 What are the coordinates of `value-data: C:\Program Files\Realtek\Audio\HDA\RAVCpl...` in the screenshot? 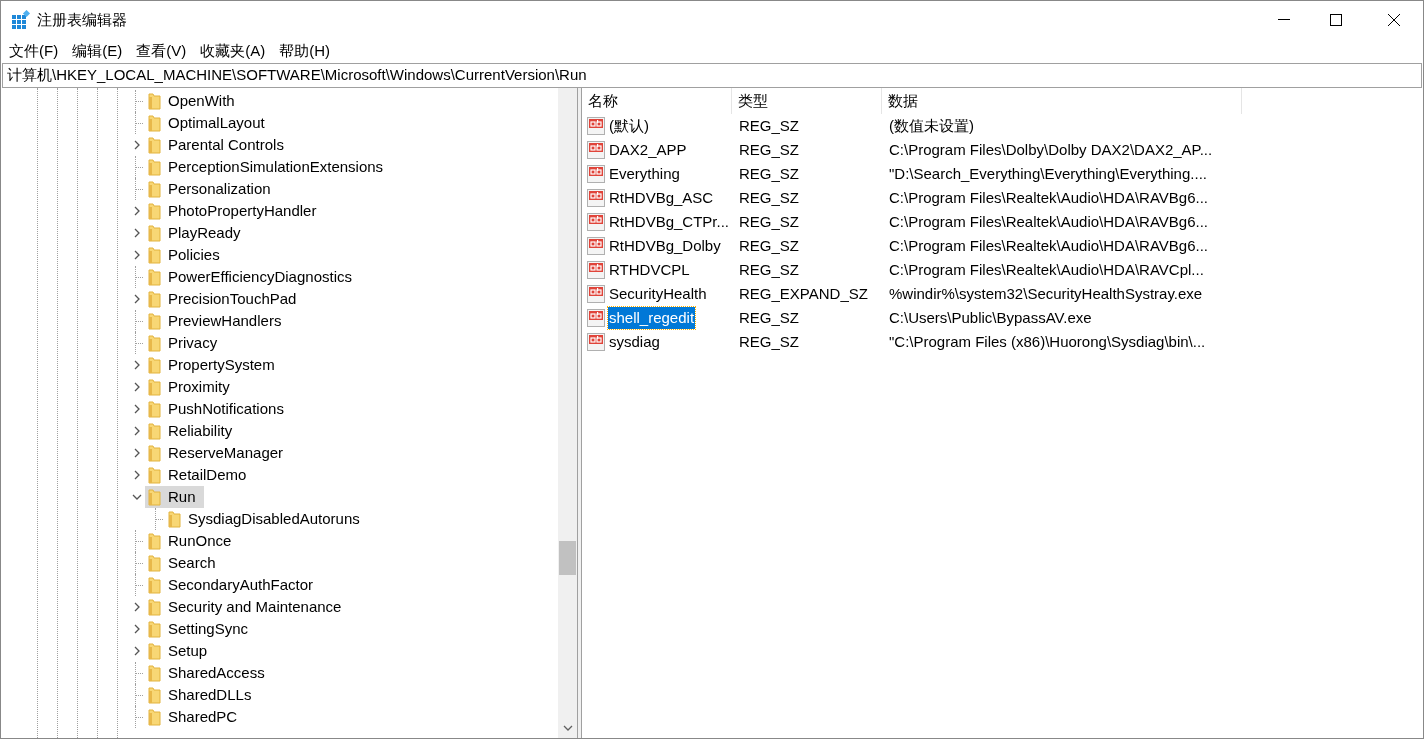 It's located at (1046, 269).